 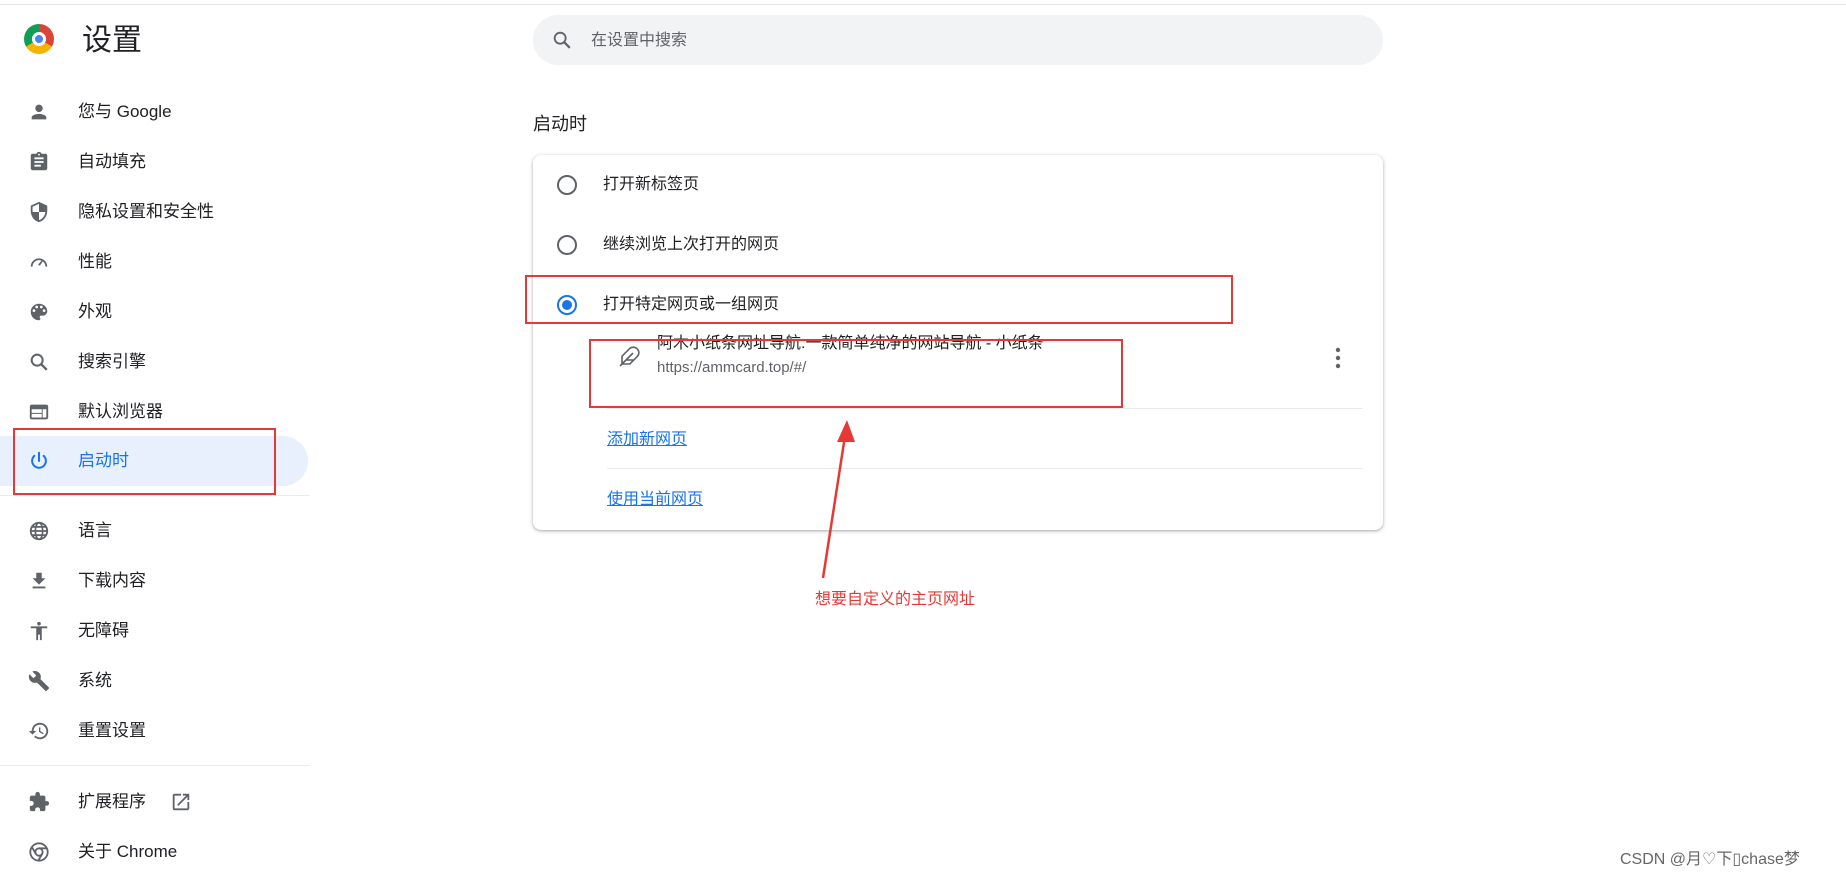 What do you see at coordinates (895, 599) in the screenshot?
I see `annotation-text: 想要自定义的主页网址` at bounding box center [895, 599].